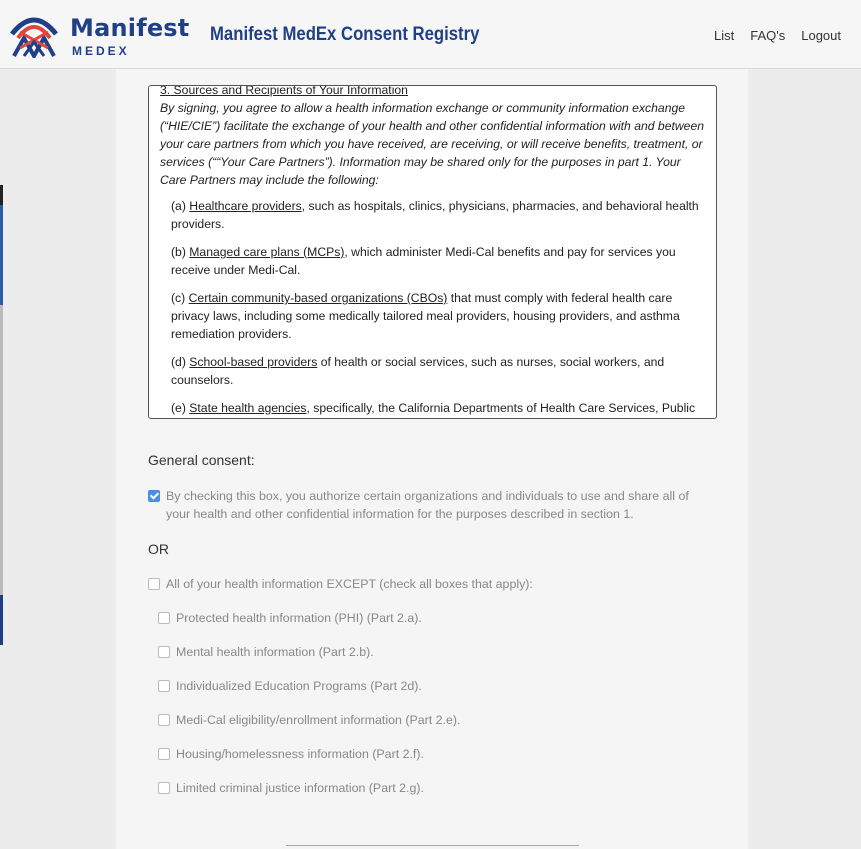 Image resolution: width=861 pixels, height=849 pixels. I want to click on or-label: OR, so click(158, 549).